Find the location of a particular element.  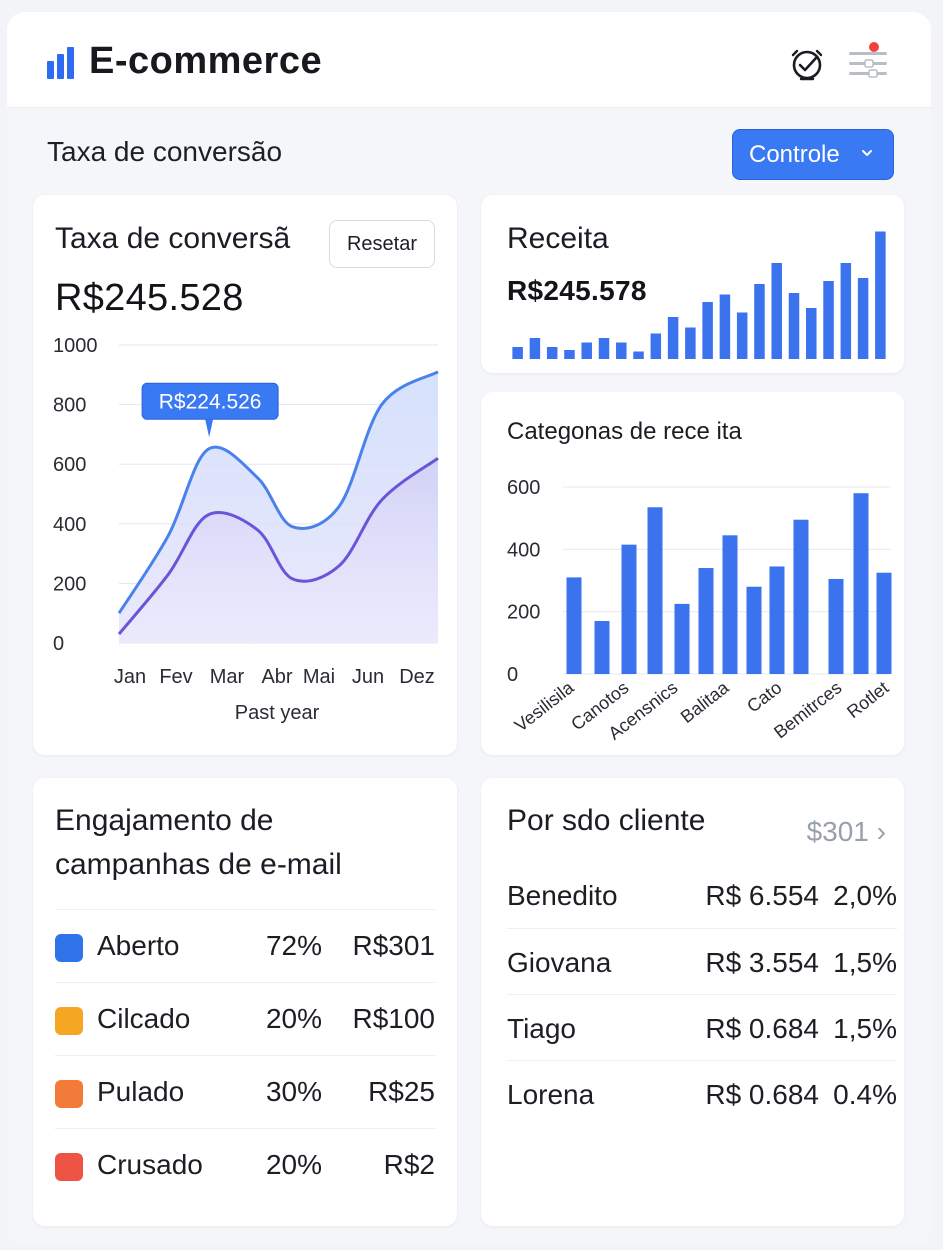

email-row: Pulado 30% R$25 is located at coordinates (245, 1091).